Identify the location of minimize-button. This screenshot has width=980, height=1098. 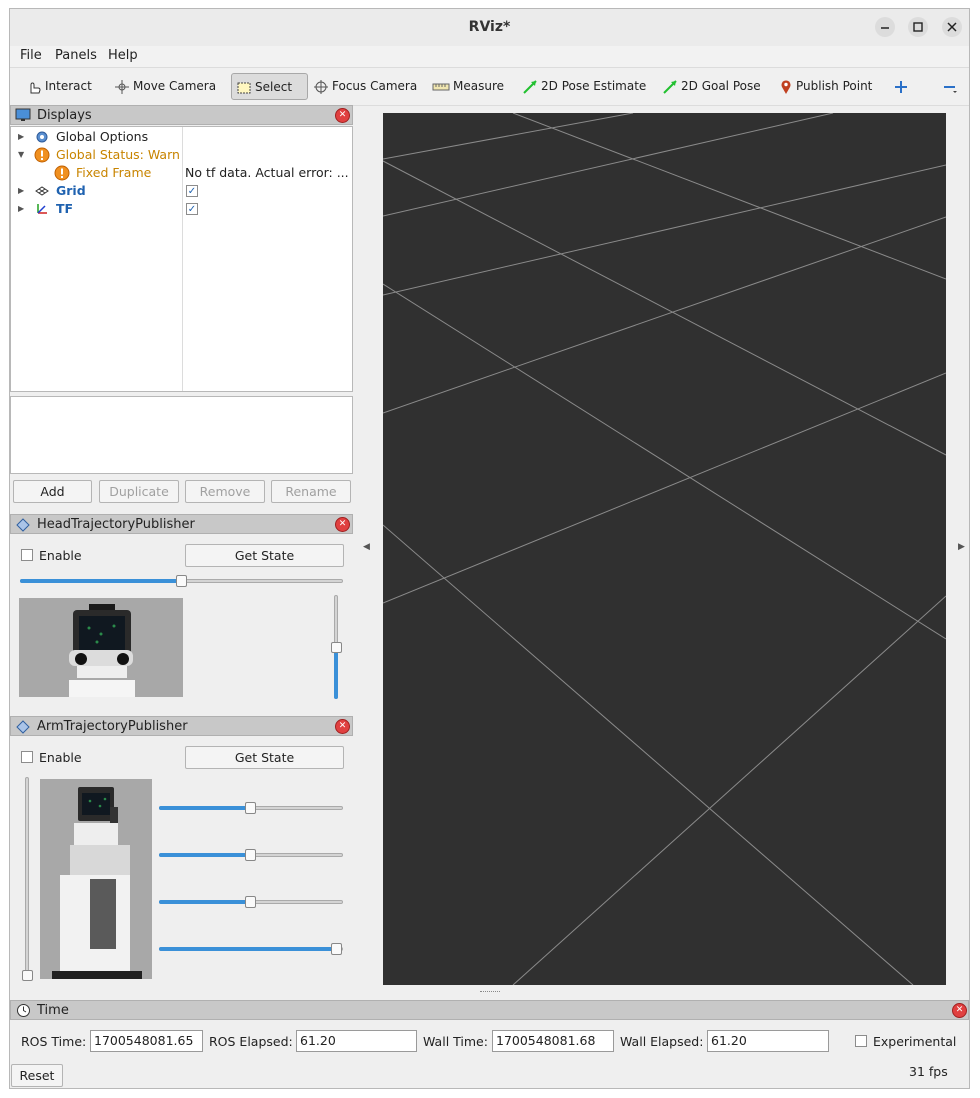
(885, 27).